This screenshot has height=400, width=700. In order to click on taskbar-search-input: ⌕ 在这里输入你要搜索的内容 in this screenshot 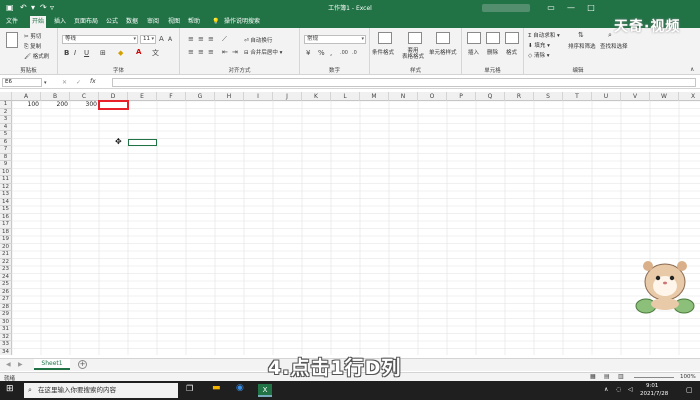, I will do `click(101, 390)`.